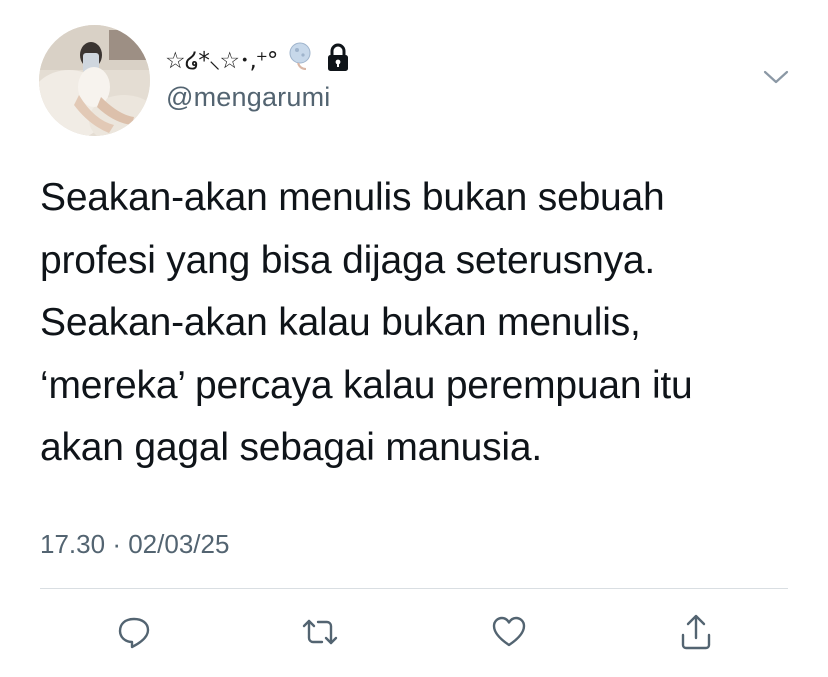 The width and height of the screenshot is (828, 677). Describe the element at coordinates (352, 197) in the screenshot. I see `tweet-line: Seakan-akan menulis bukan sebuah` at that location.